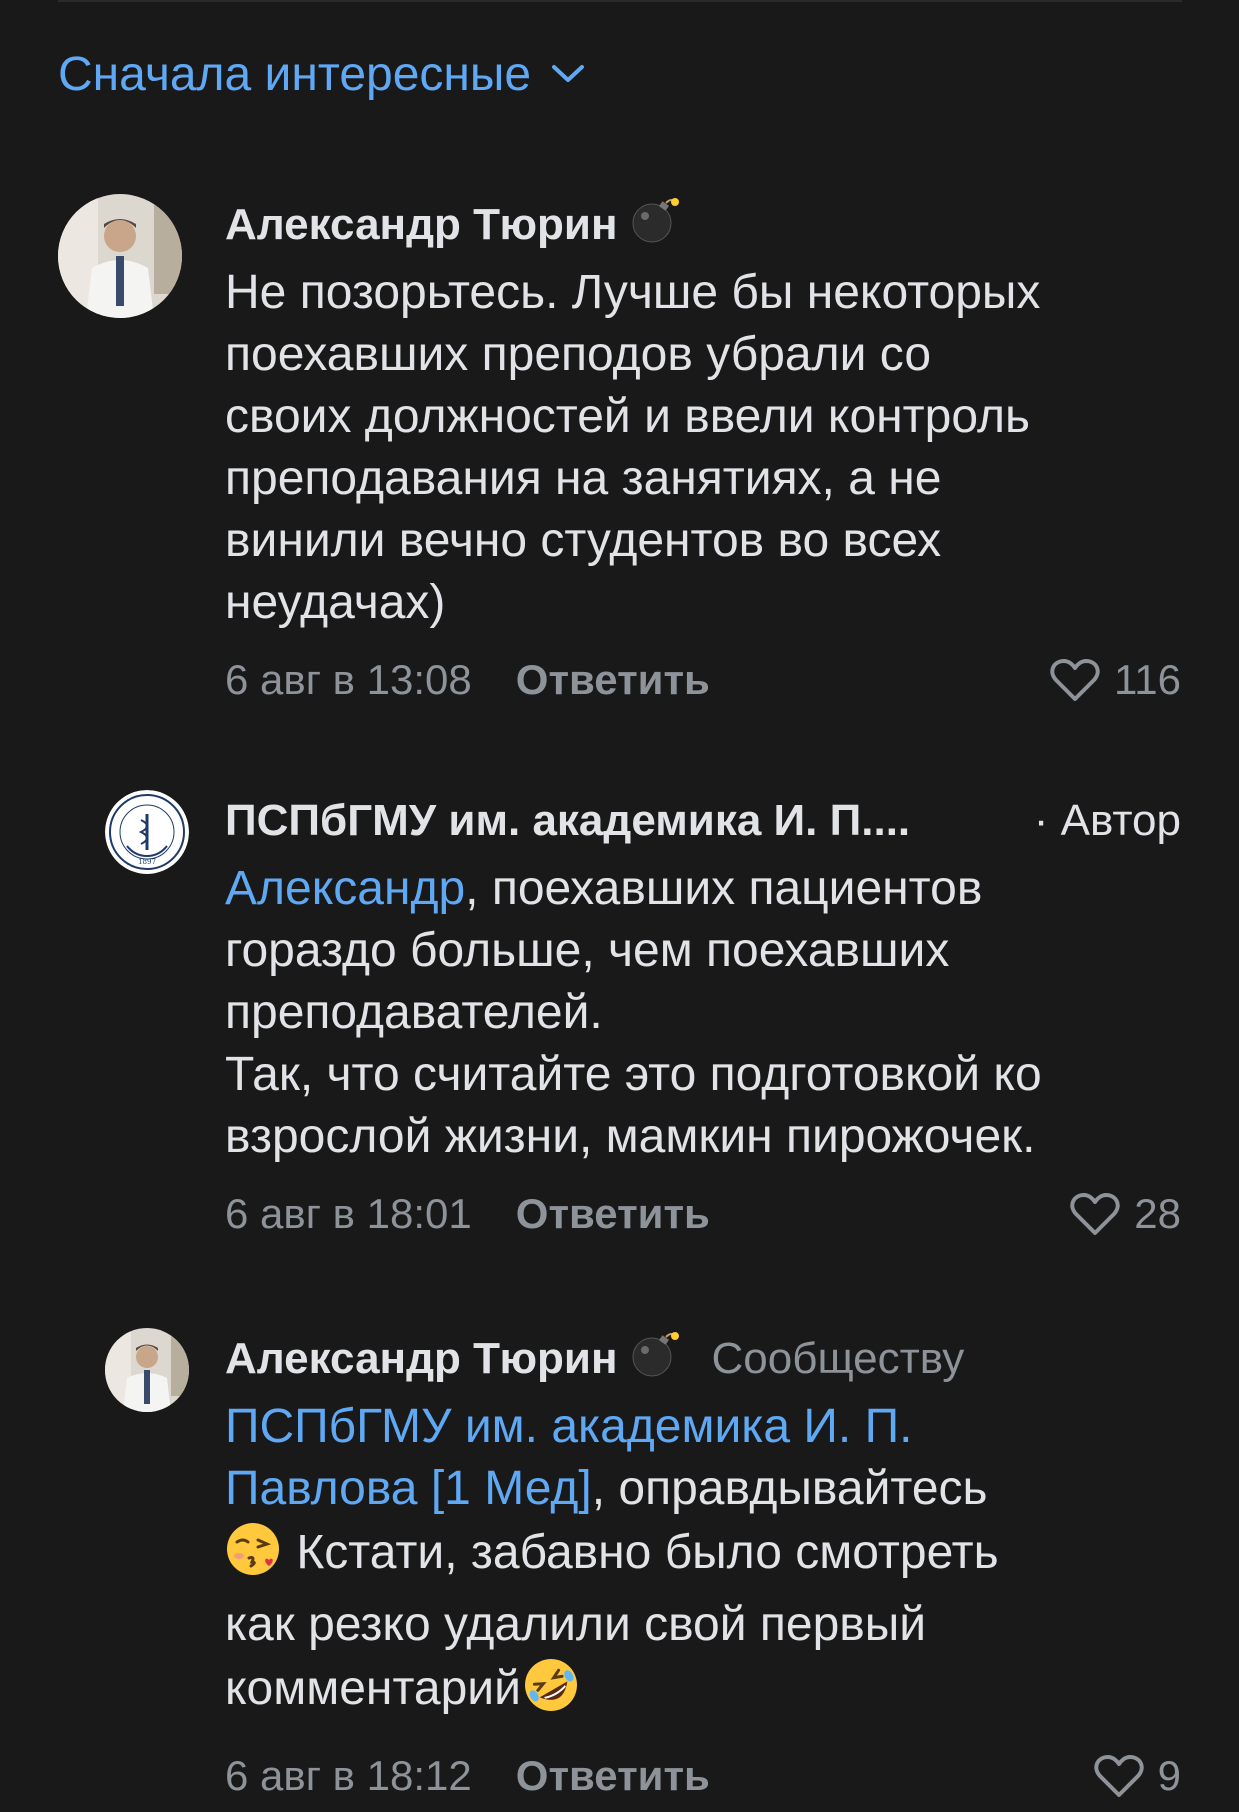 The width and height of the screenshot is (1239, 1812). Describe the element at coordinates (348, 1213) in the screenshot. I see `comment-date: 6 авг в 18:01` at that location.